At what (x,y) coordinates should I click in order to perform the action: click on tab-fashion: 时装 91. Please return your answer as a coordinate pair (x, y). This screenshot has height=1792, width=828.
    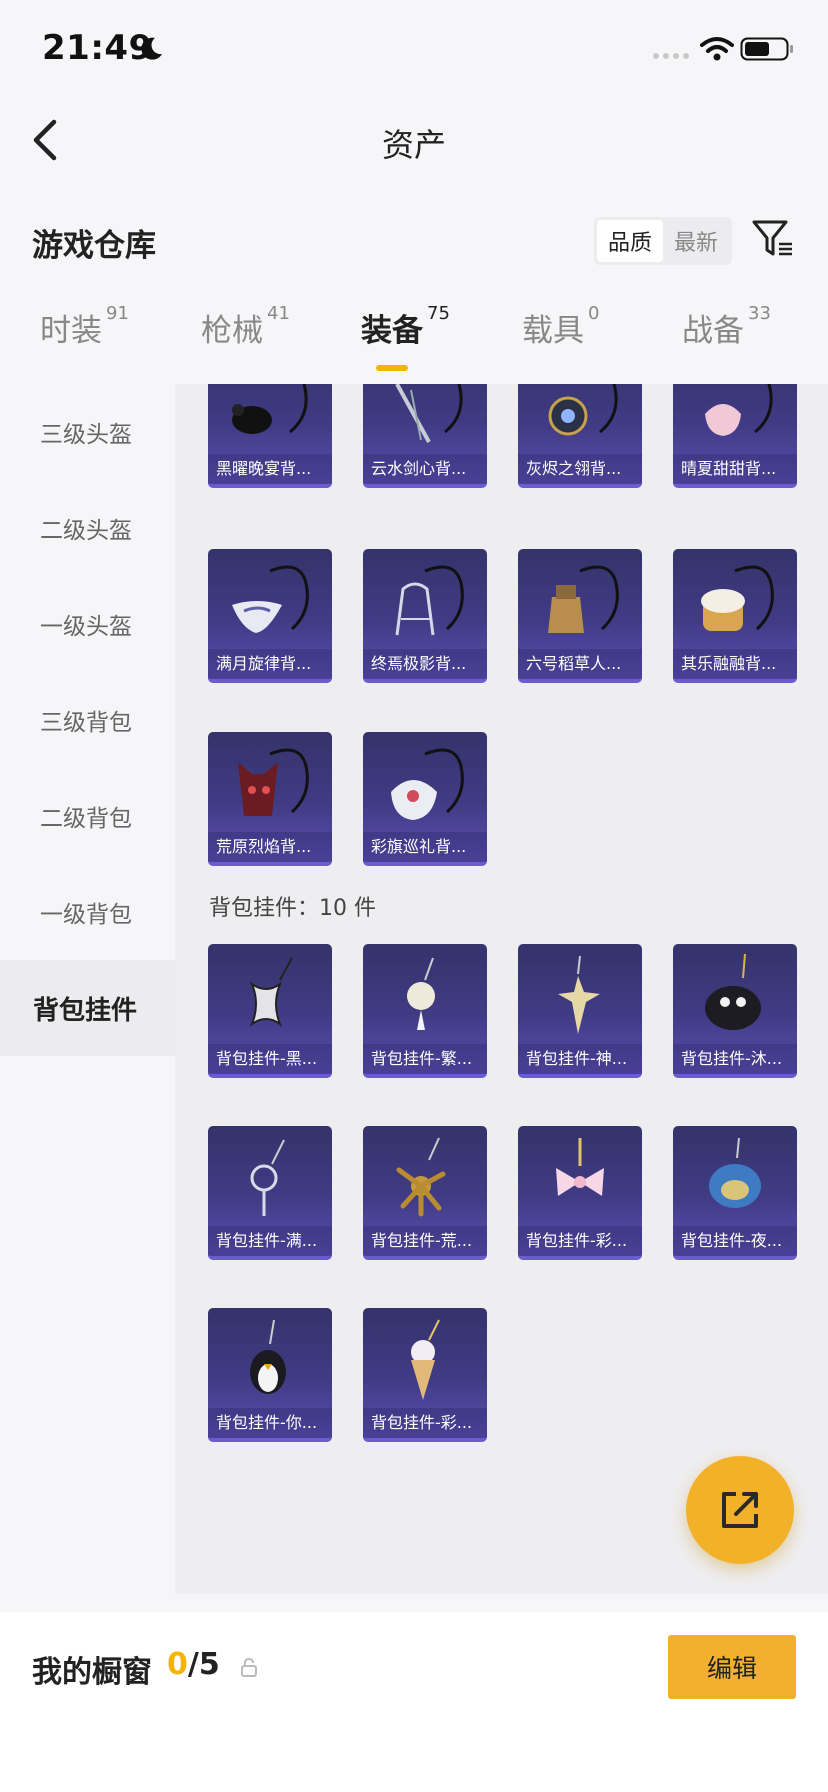
    Looking at the image, I should click on (84, 326).